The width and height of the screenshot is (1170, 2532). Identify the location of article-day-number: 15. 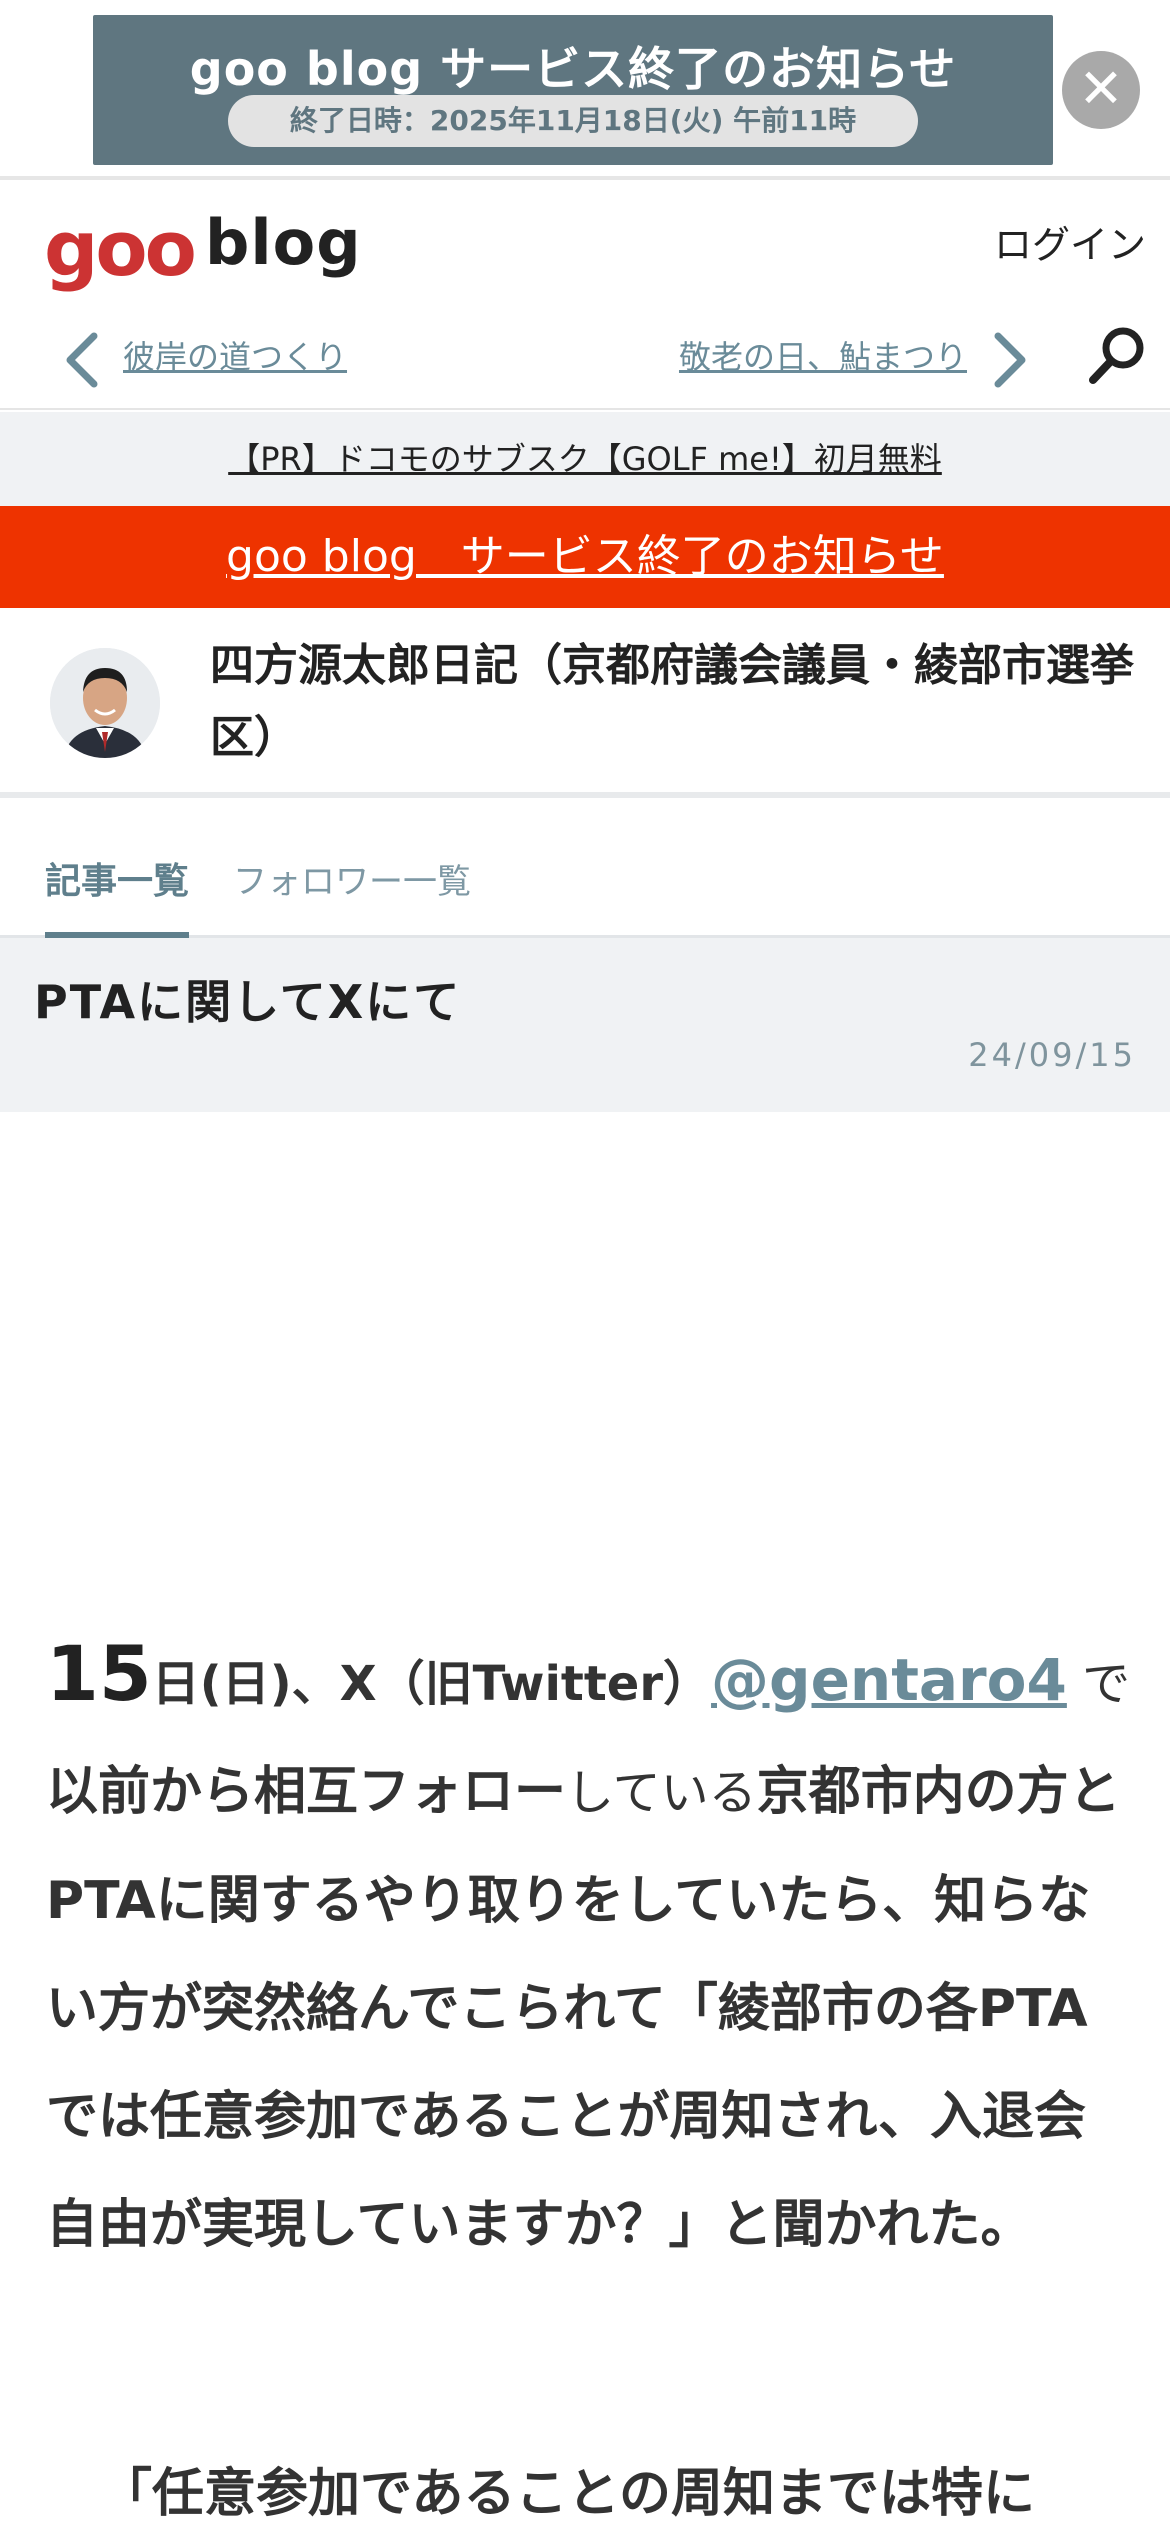
(99, 1673).